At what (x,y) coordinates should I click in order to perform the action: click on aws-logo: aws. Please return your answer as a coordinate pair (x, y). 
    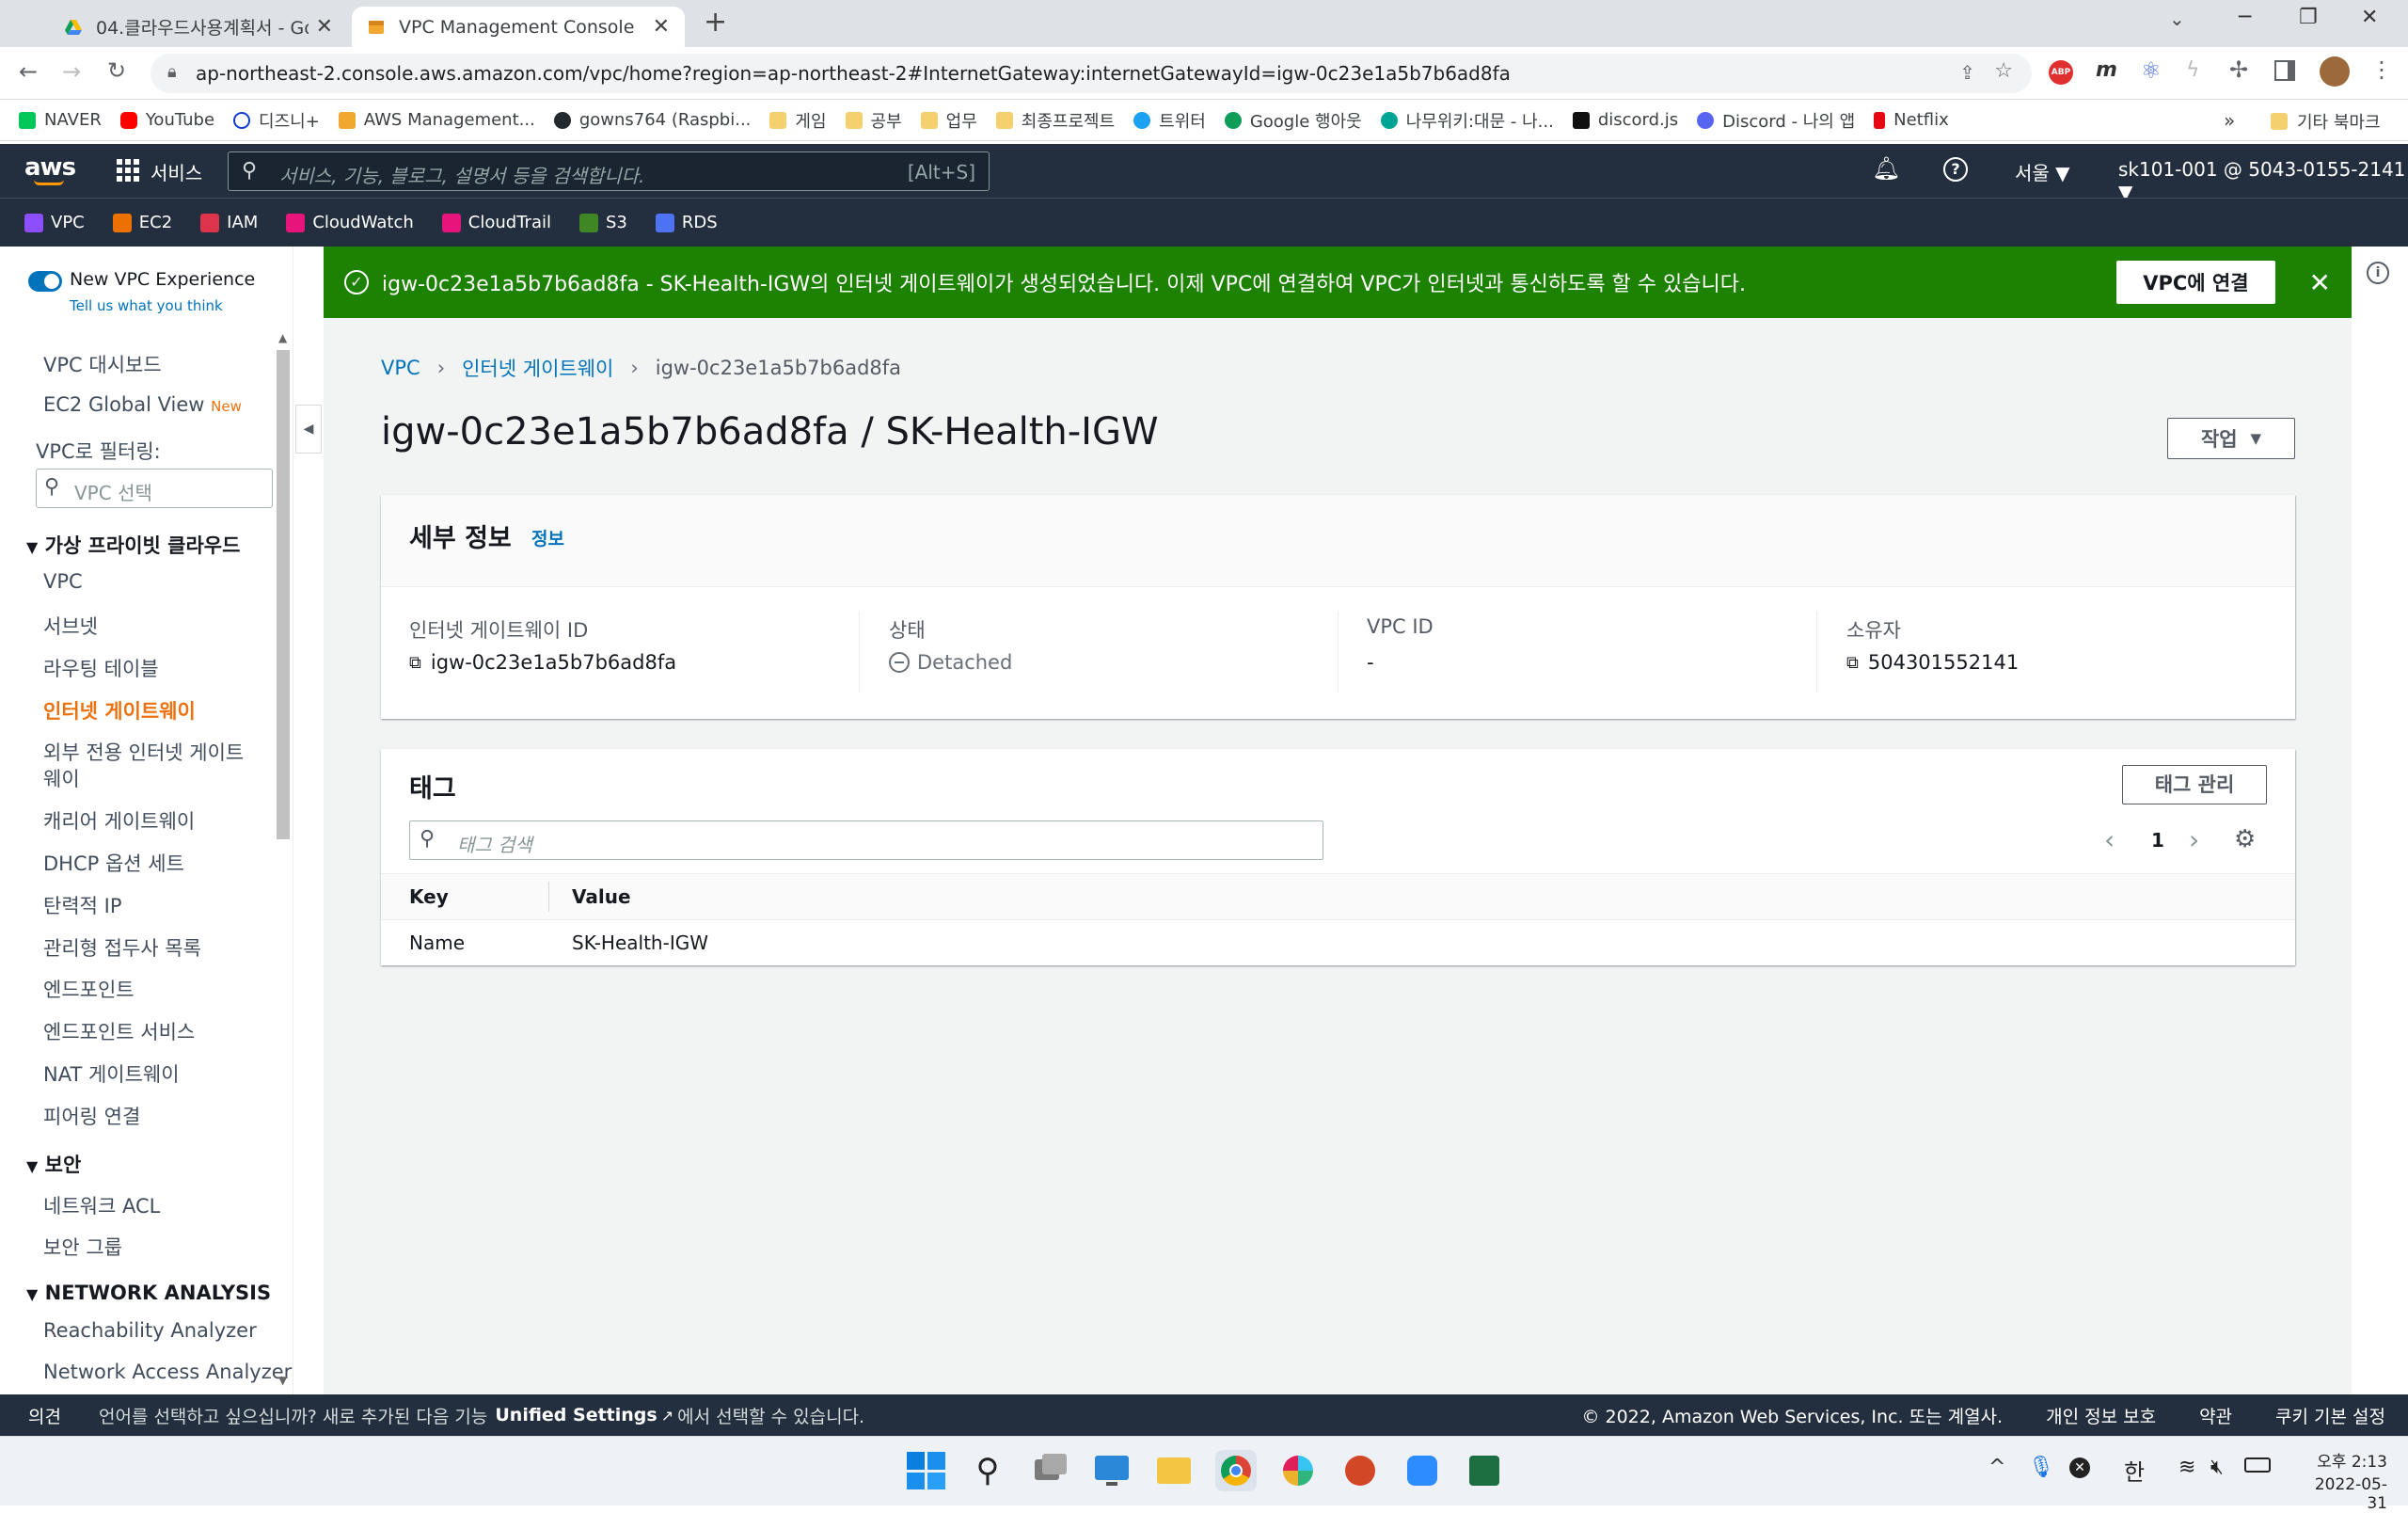
    Looking at the image, I should click on (50, 167).